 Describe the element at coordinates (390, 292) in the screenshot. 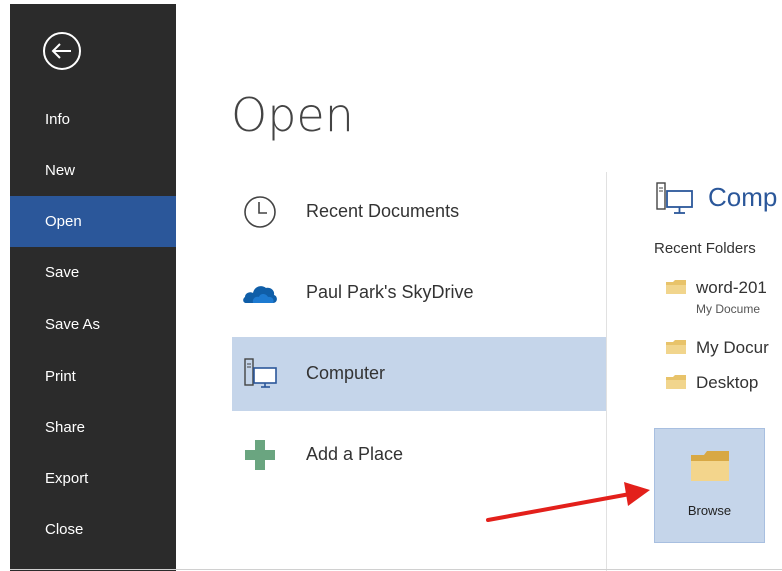

I see `place-label: Paul Park's SkyDrive` at that location.